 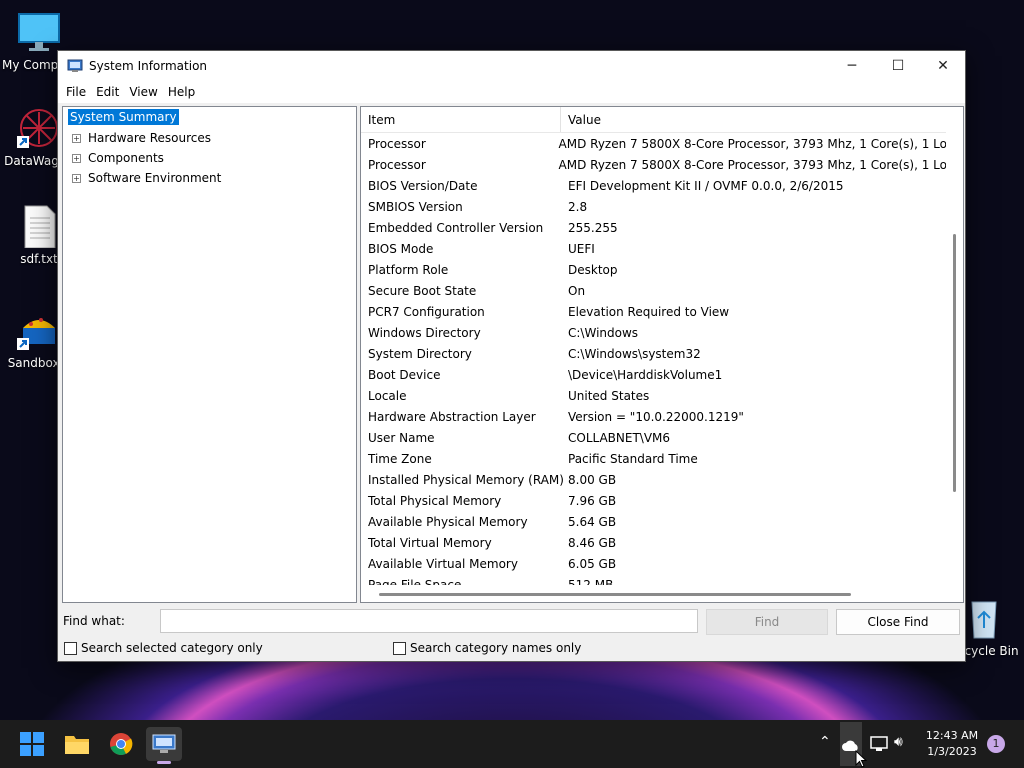 I want to click on table-row: System Directory C:\Windows\system32, so click(x=654, y=353).